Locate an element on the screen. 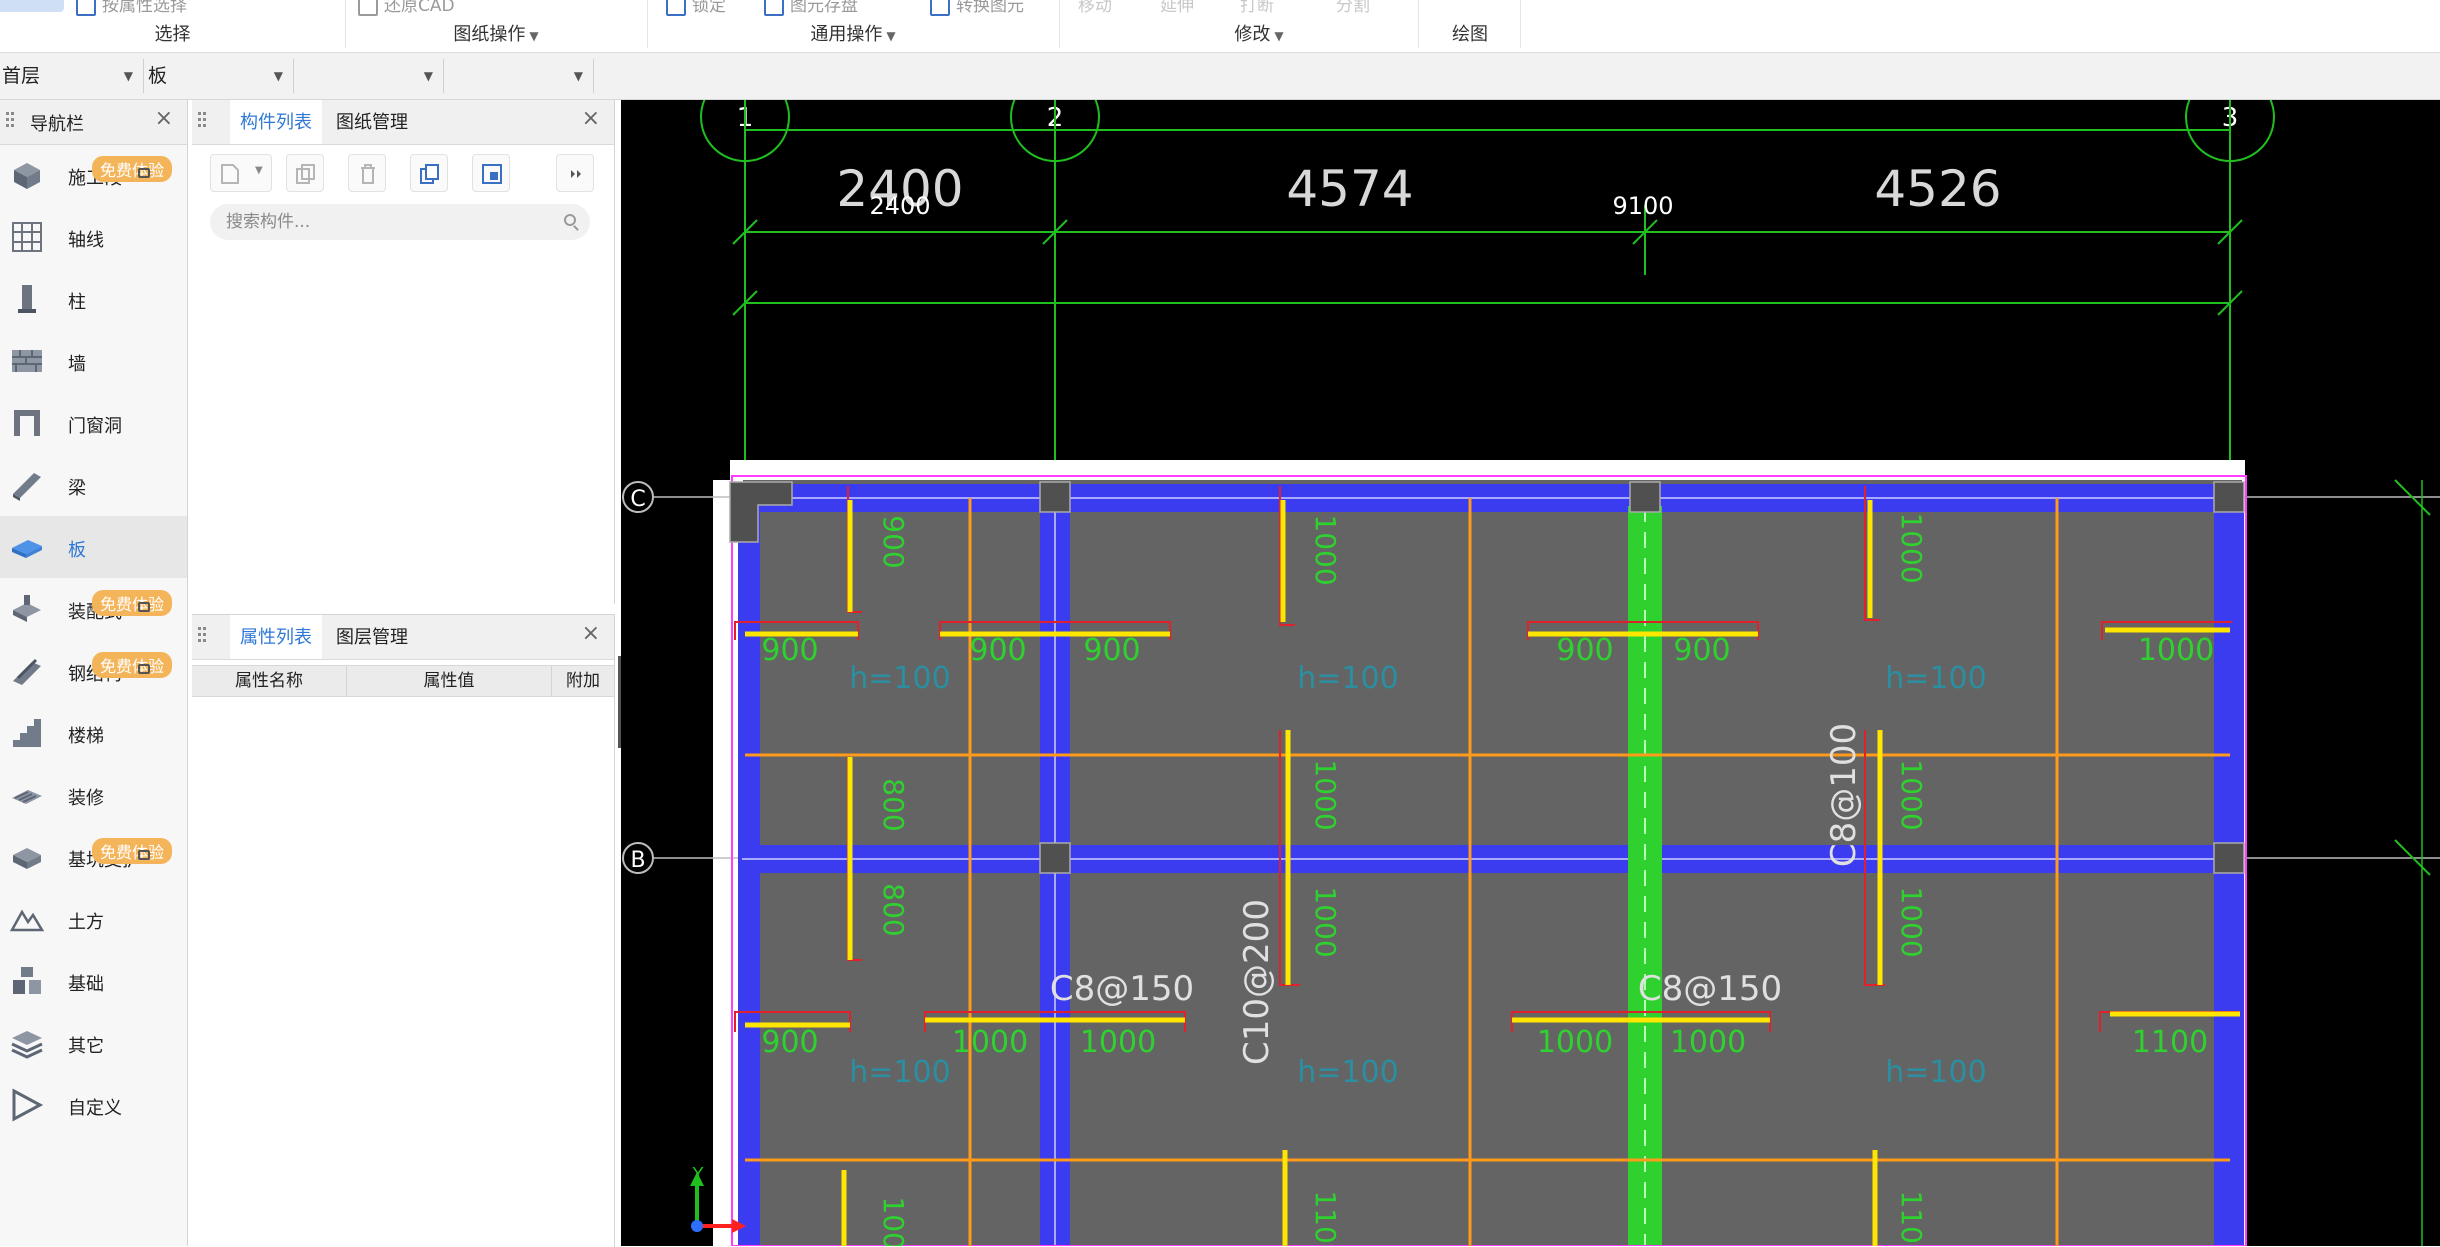 The height and width of the screenshot is (1247, 2440). other-icon is located at coordinates (27, 1045).